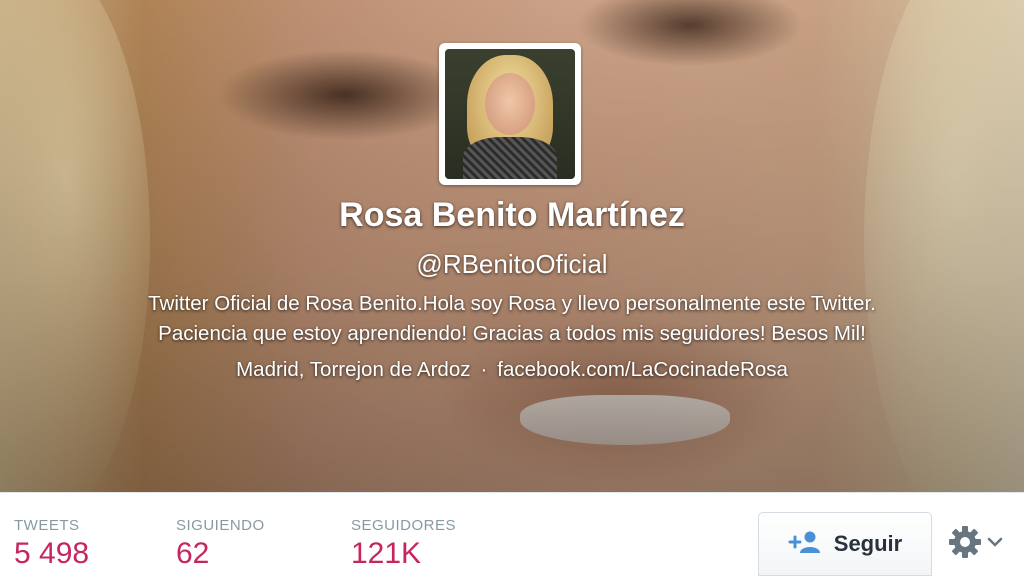 Image resolution: width=1024 pixels, height=577 pixels. I want to click on avatar-body, so click(510, 158).